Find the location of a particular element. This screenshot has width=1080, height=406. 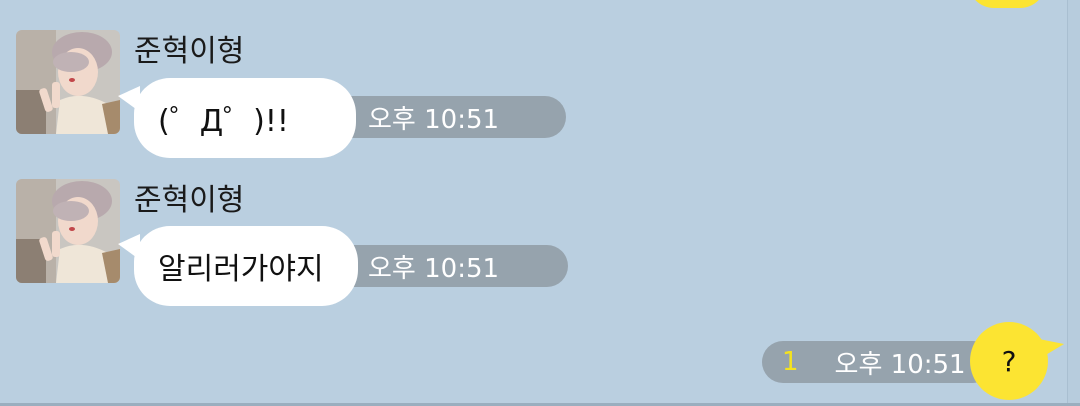

scrollbar is located at coordinates (1073, 201).